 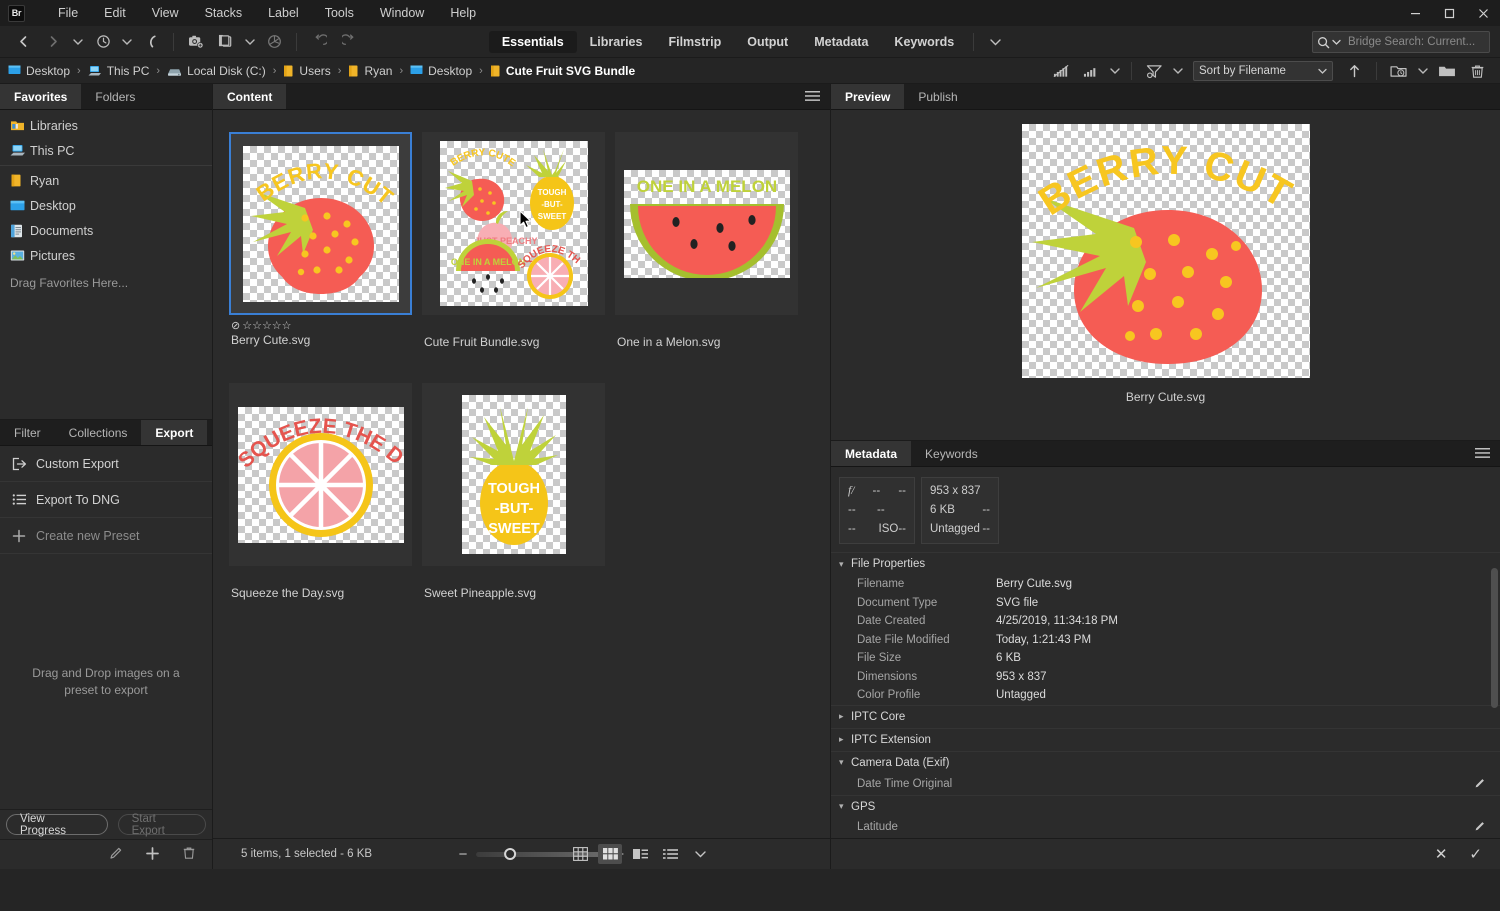 I want to click on zoom-out-button: −, so click(x=463, y=854).